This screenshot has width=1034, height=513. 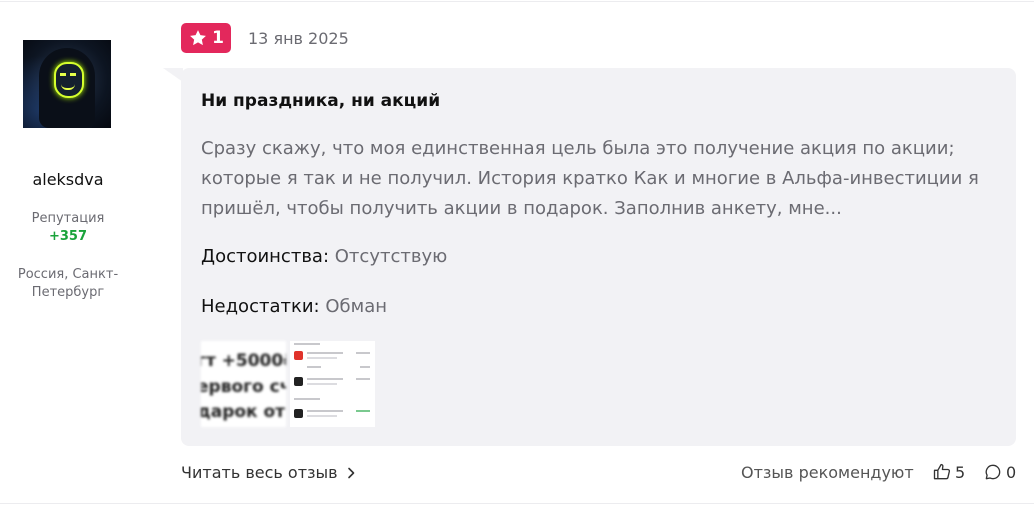 What do you see at coordinates (320, 101) in the screenshot?
I see `review-title: Ни праздника, ни акций` at bounding box center [320, 101].